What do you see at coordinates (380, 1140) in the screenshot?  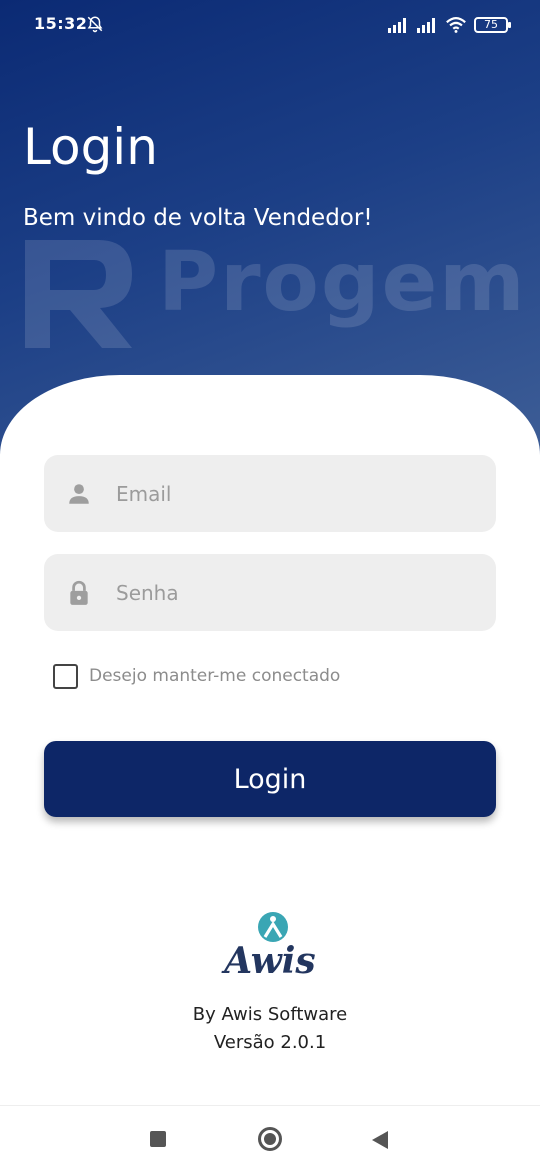 I see `triangle-back-icon` at bounding box center [380, 1140].